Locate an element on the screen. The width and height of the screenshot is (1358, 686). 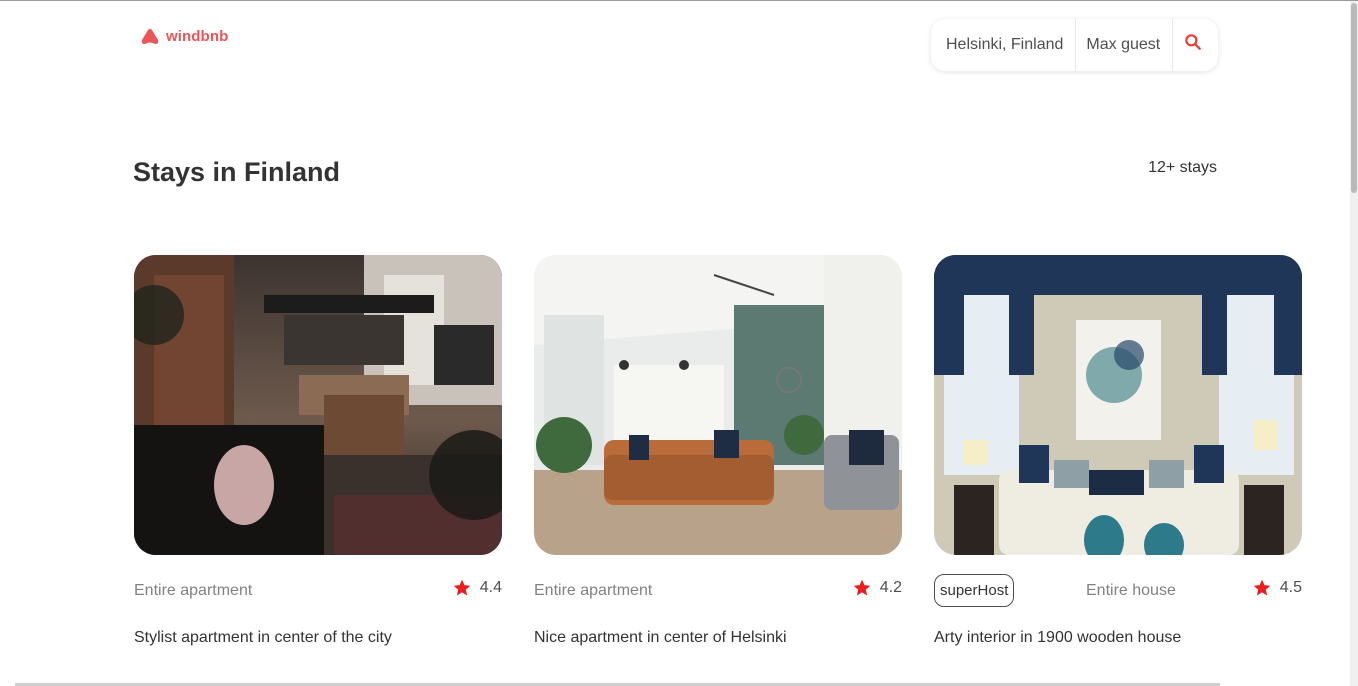
stay-count: 12+ stays is located at coordinates (1182, 167).